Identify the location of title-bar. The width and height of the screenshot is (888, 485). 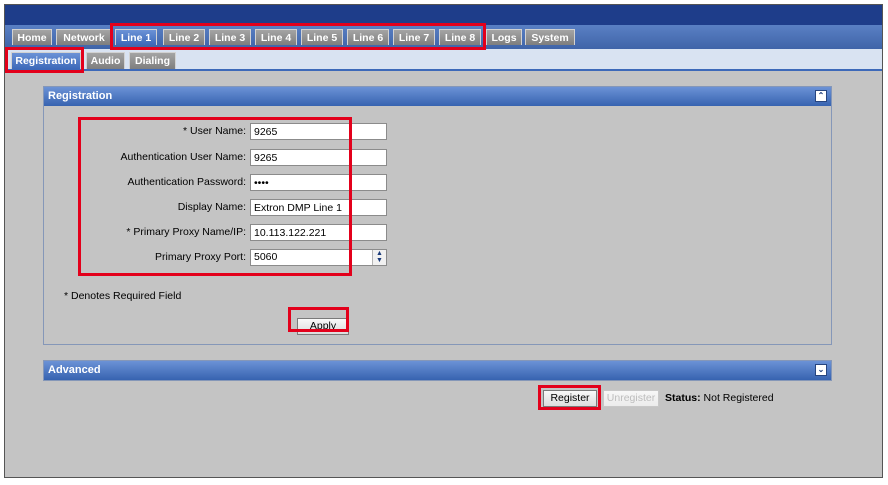
(443, 15).